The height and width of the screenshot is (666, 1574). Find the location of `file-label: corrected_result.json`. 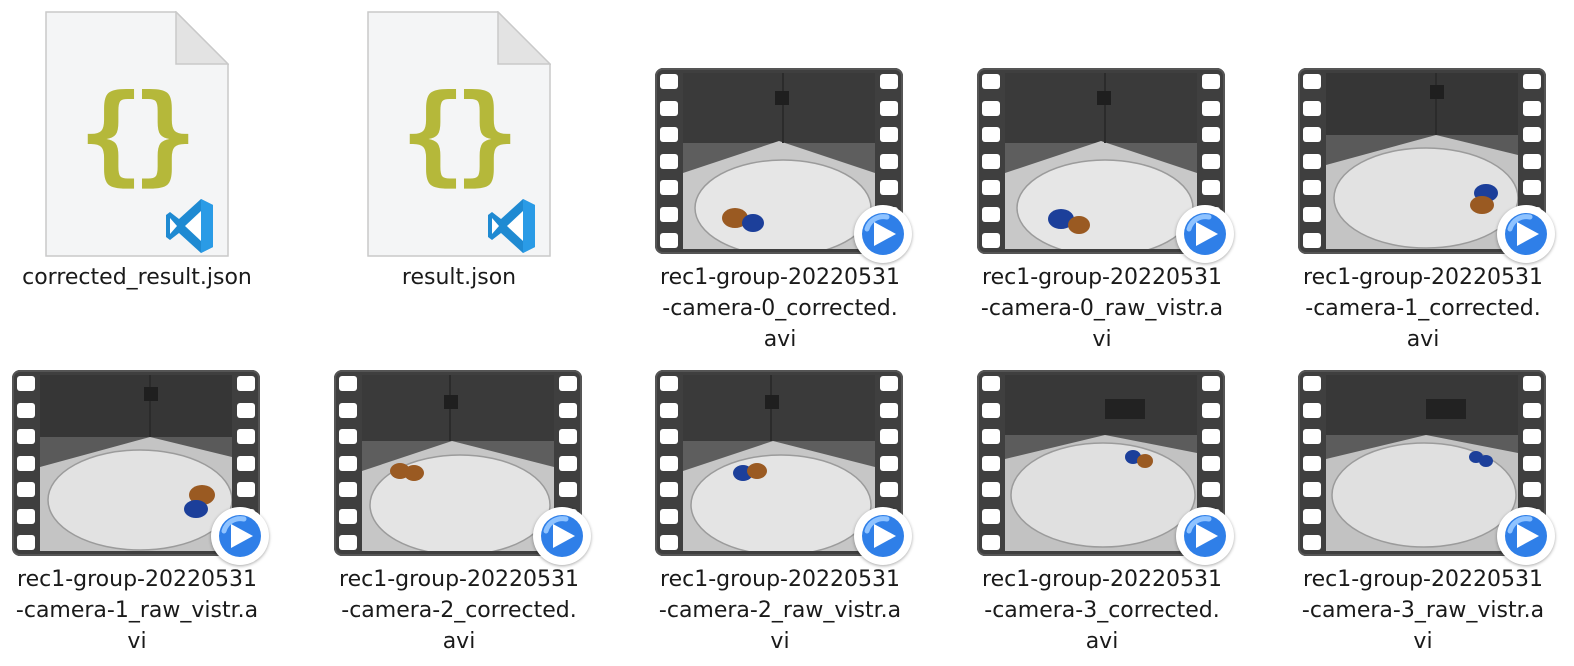

file-label: corrected_result.json is located at coordinates (143, 277).